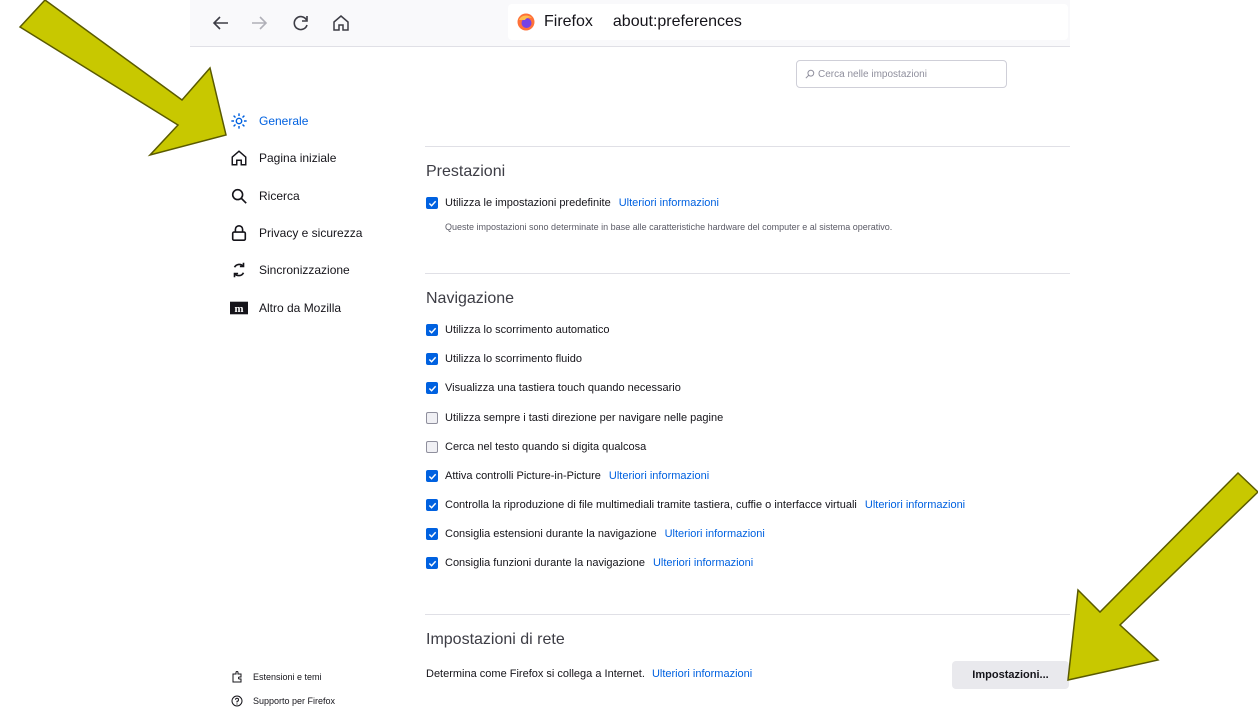 Image resolution: width=1258 pixels, height=711 pixels. Describe the element at coordinates (1162, 576) in the screenshot. I see `annotation-arrow-right` at that location.